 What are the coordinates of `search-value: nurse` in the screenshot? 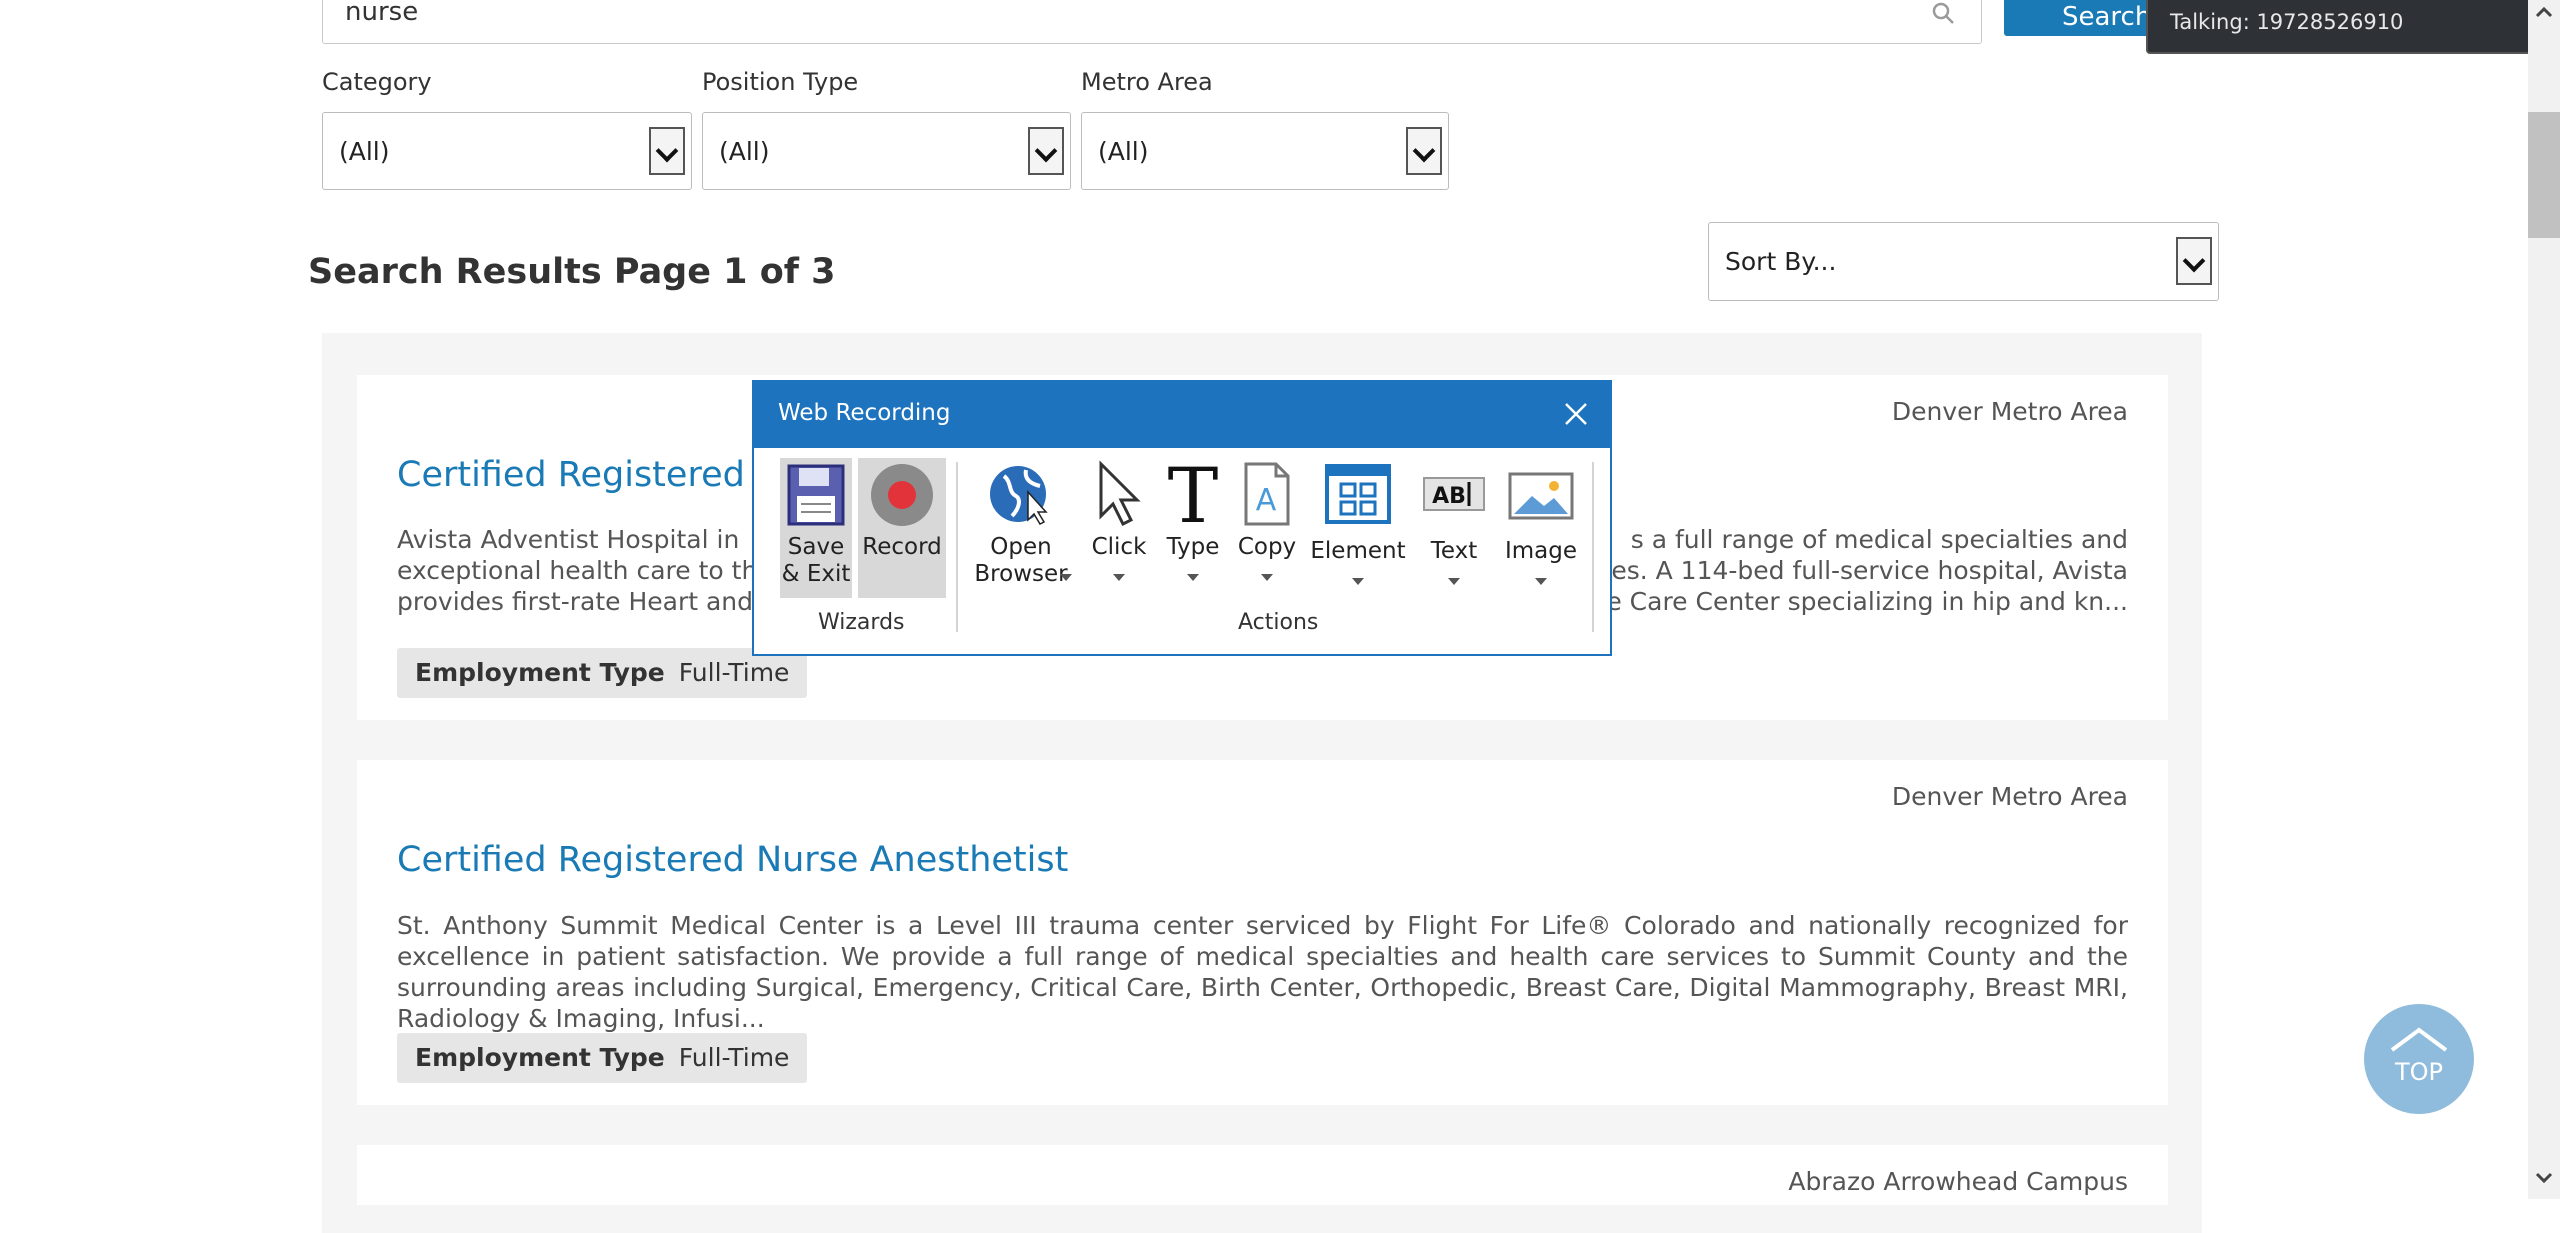 It's located at (382, 13).